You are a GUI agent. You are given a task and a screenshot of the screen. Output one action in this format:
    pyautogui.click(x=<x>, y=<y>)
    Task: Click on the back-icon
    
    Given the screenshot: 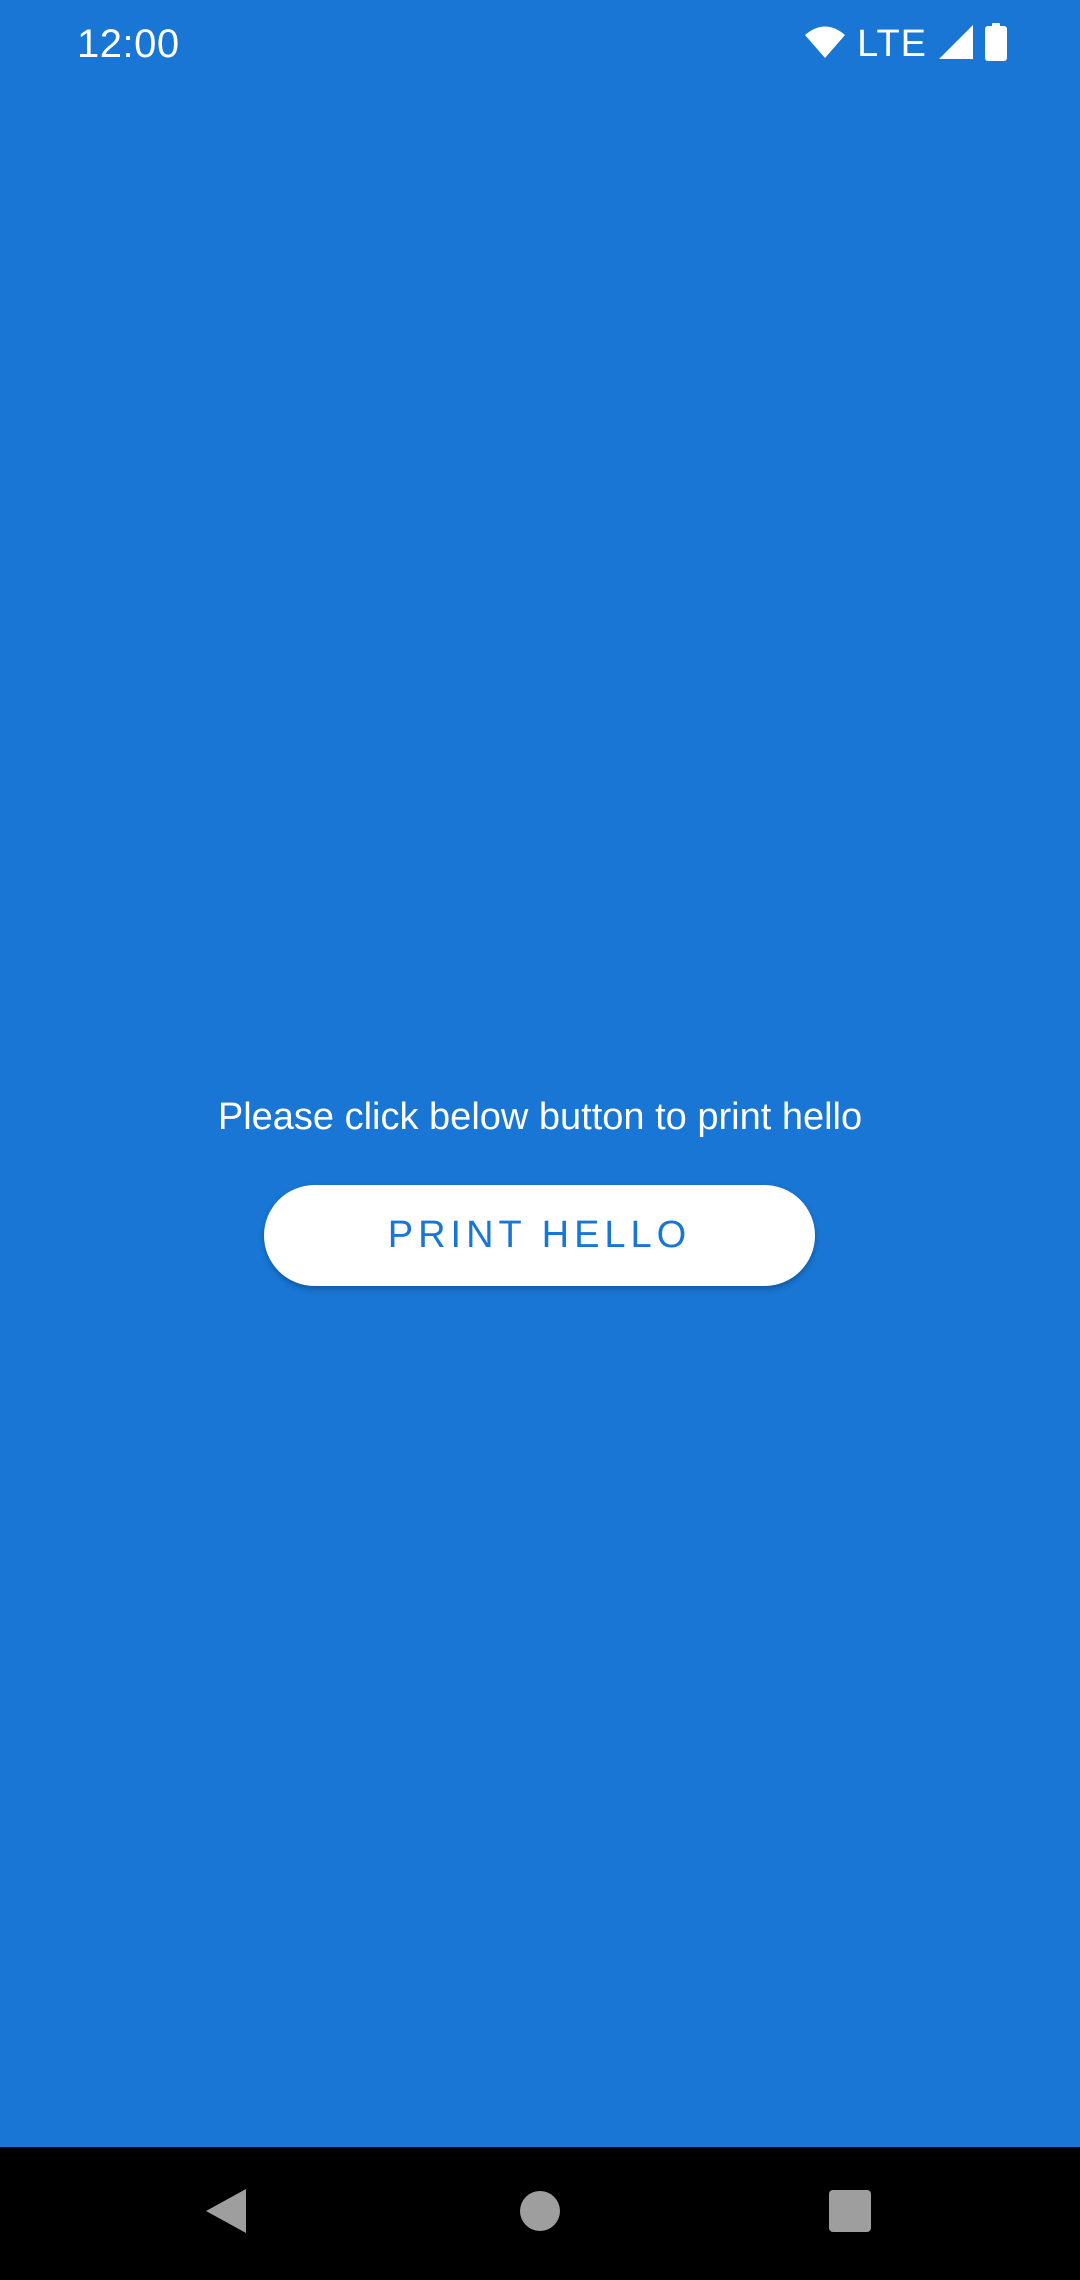 What is the action you would take?
    pyautogui.click(x=226, y=2213)
    